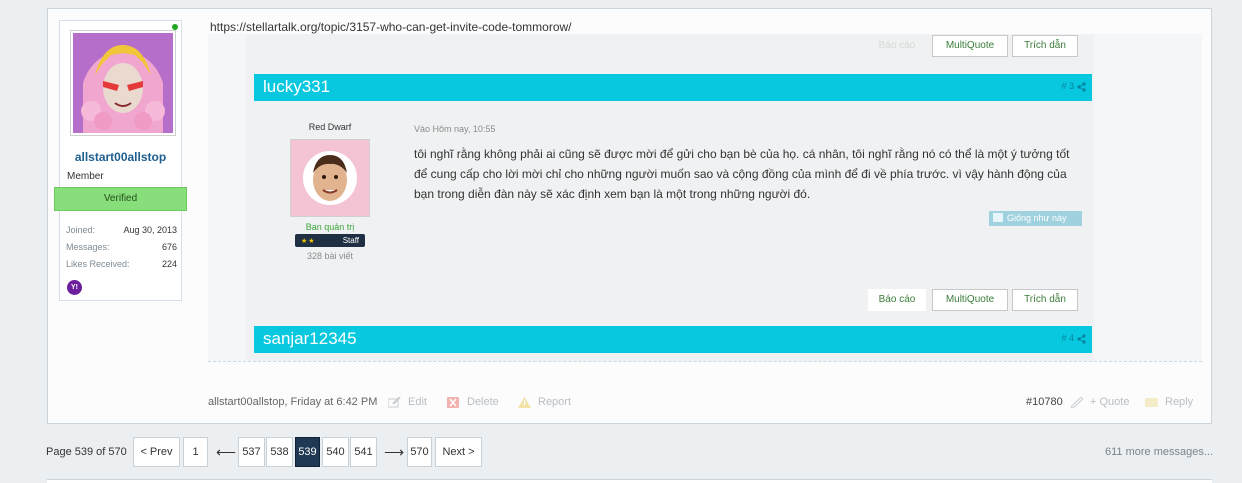  What do you see at coordinates (1067, 86) in the screenshot?
I see `post-number: # 3` at bounding box center [1067, 86].